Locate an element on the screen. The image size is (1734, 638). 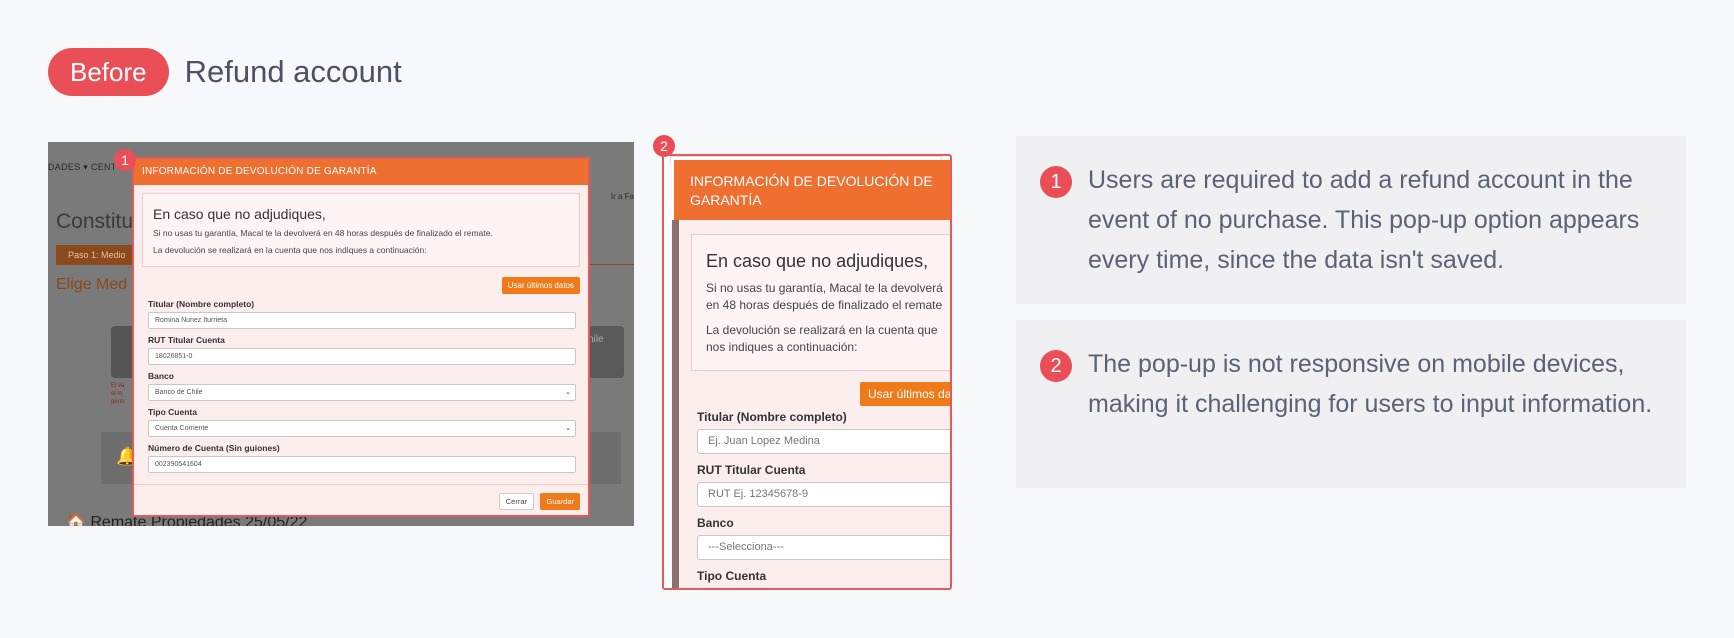
rut-input: RUT Ej. 12345678-9 is located at coordinates (823, 494).